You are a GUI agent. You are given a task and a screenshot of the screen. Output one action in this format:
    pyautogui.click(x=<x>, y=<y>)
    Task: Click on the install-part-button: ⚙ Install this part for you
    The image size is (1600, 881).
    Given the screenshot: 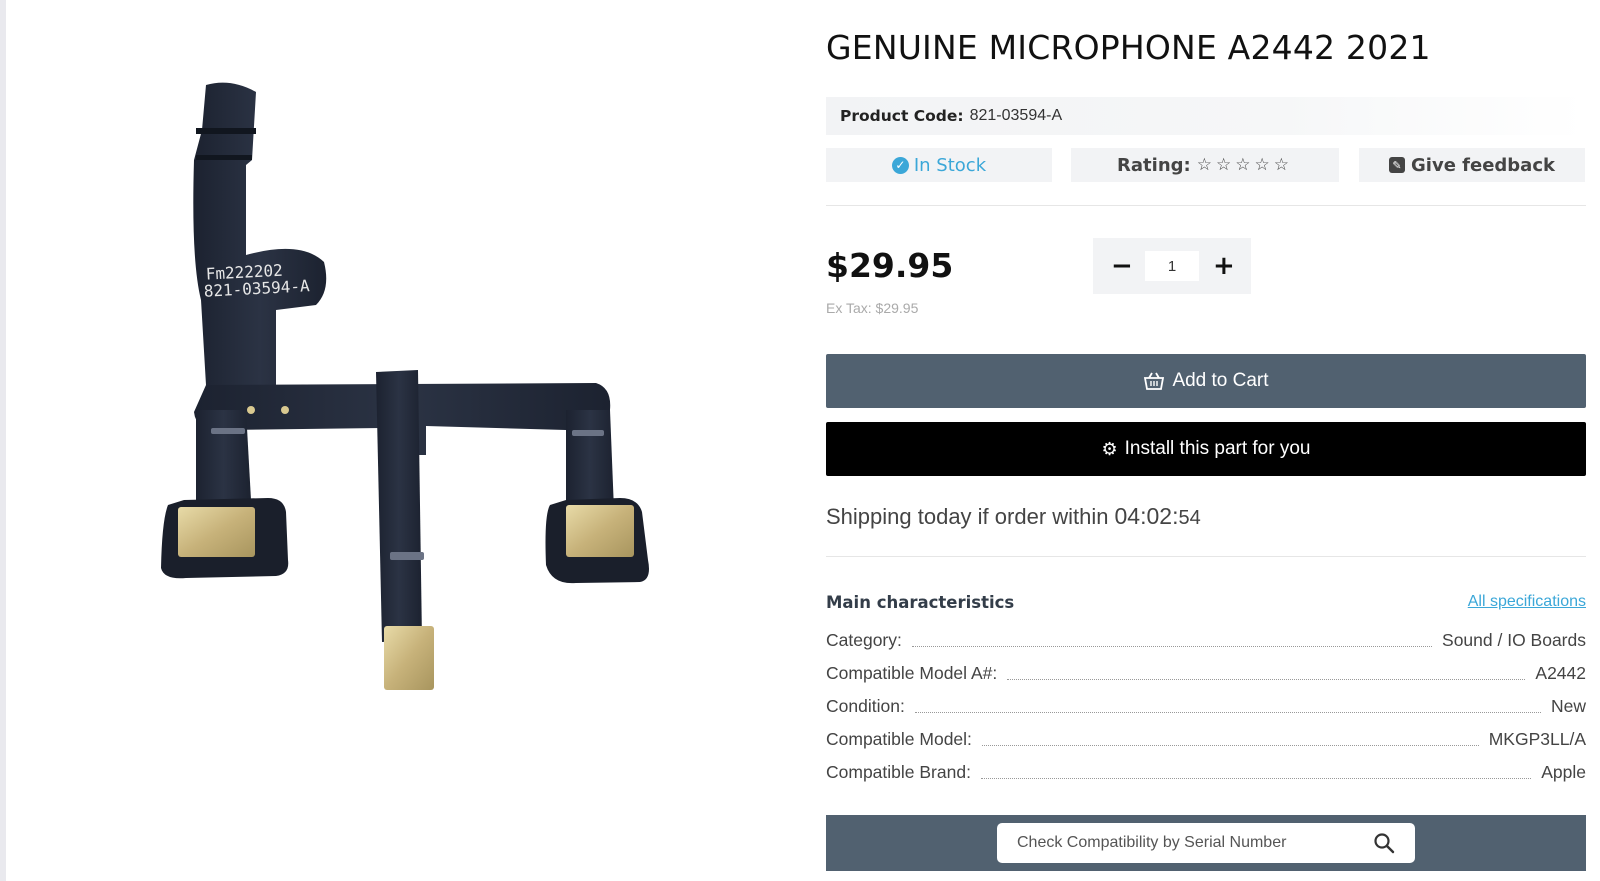 What is the action you would take?
    pyautogui.click(x=1206, y=449)
    